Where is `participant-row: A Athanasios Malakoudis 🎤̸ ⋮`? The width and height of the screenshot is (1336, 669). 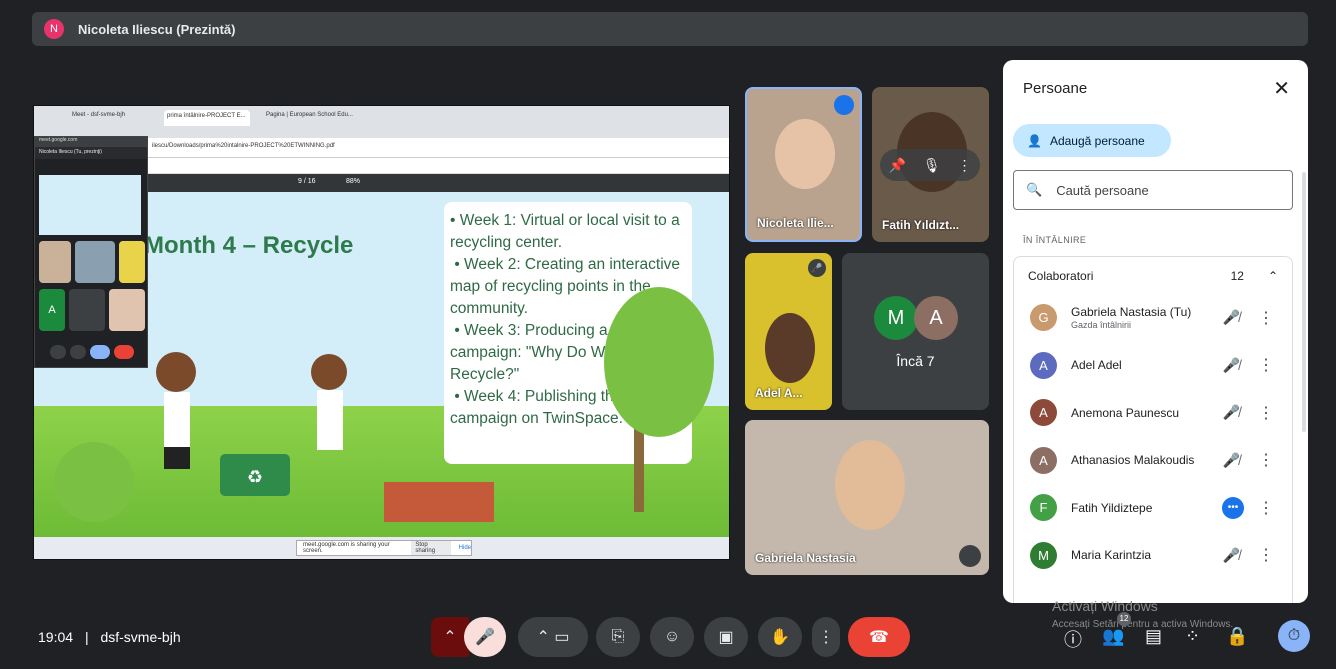
participant-row: A Athanasios Malakoudis 🎤̸ ⋮ is located at coordinates (1153, 461).